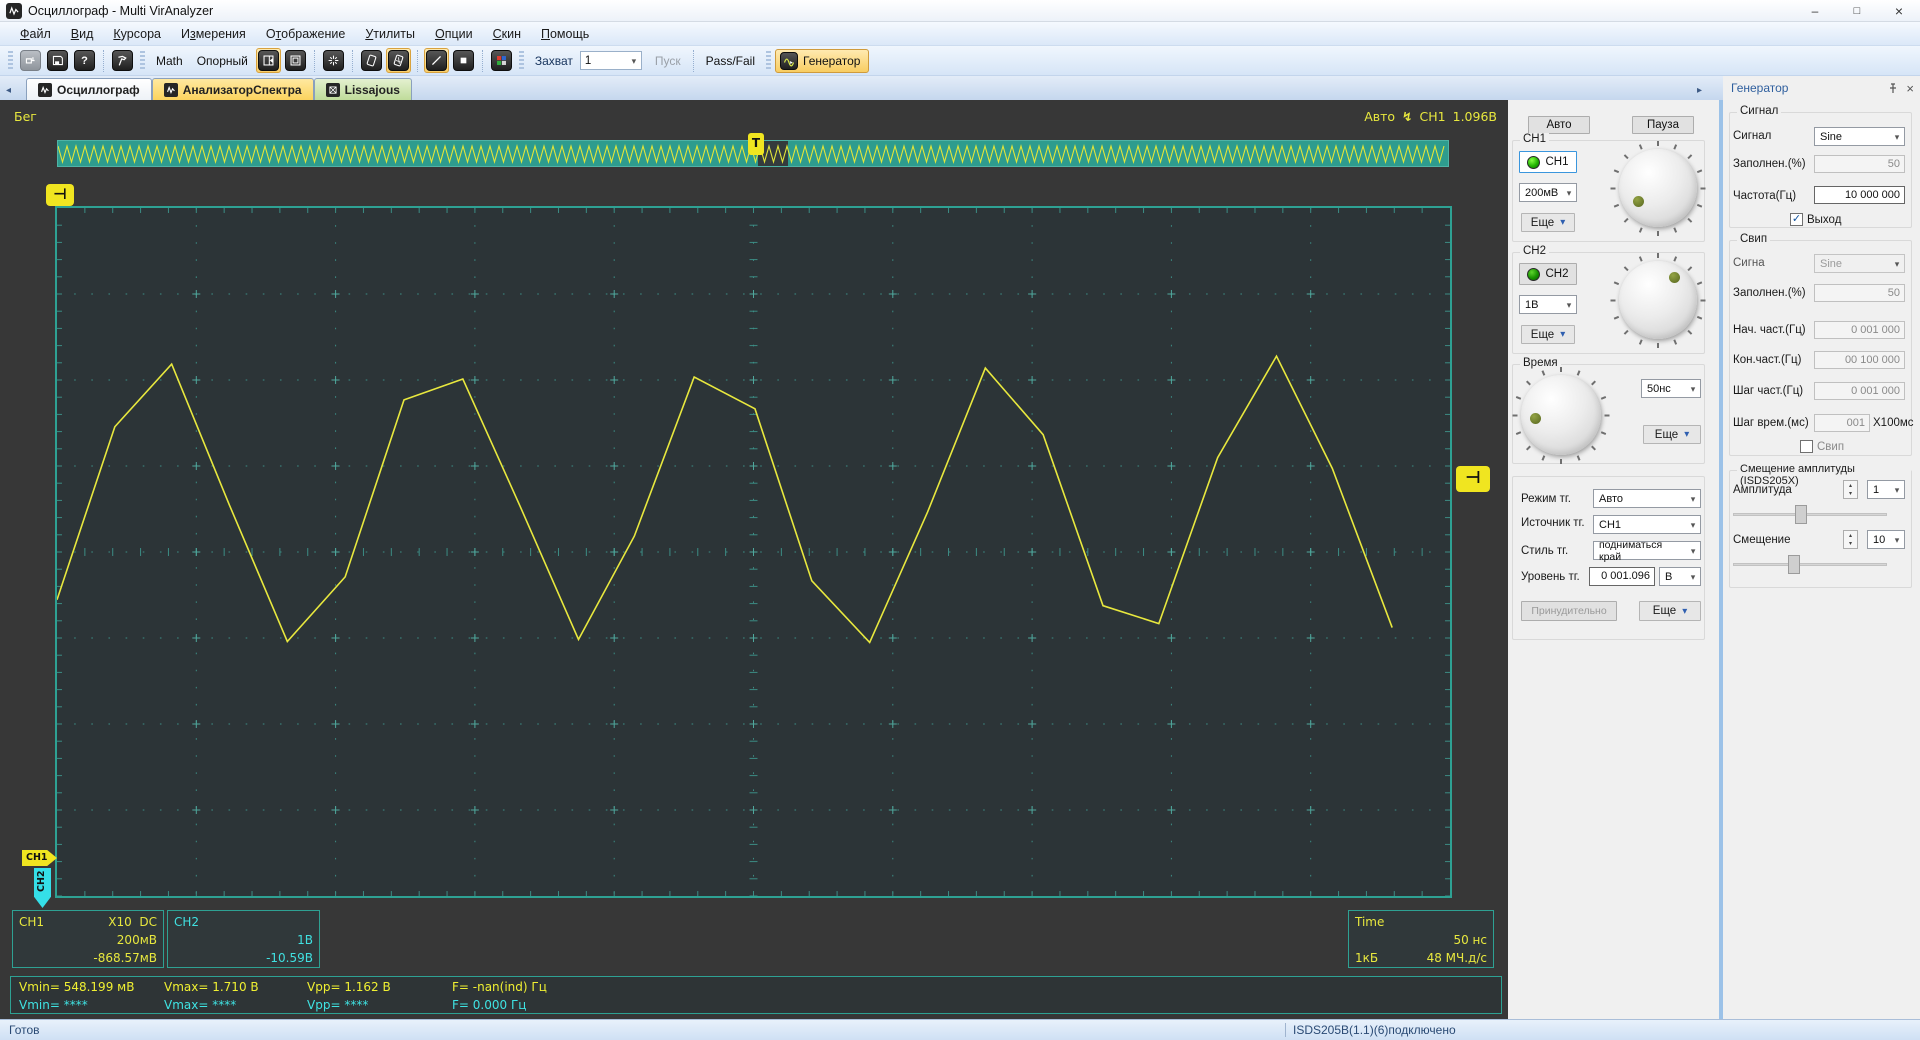 This screenshot has width=1920, height=1040. Describe the element at coordinates (1569, 611) in the screenshot. I see `force-trigger-button: Принудительно` at that location.